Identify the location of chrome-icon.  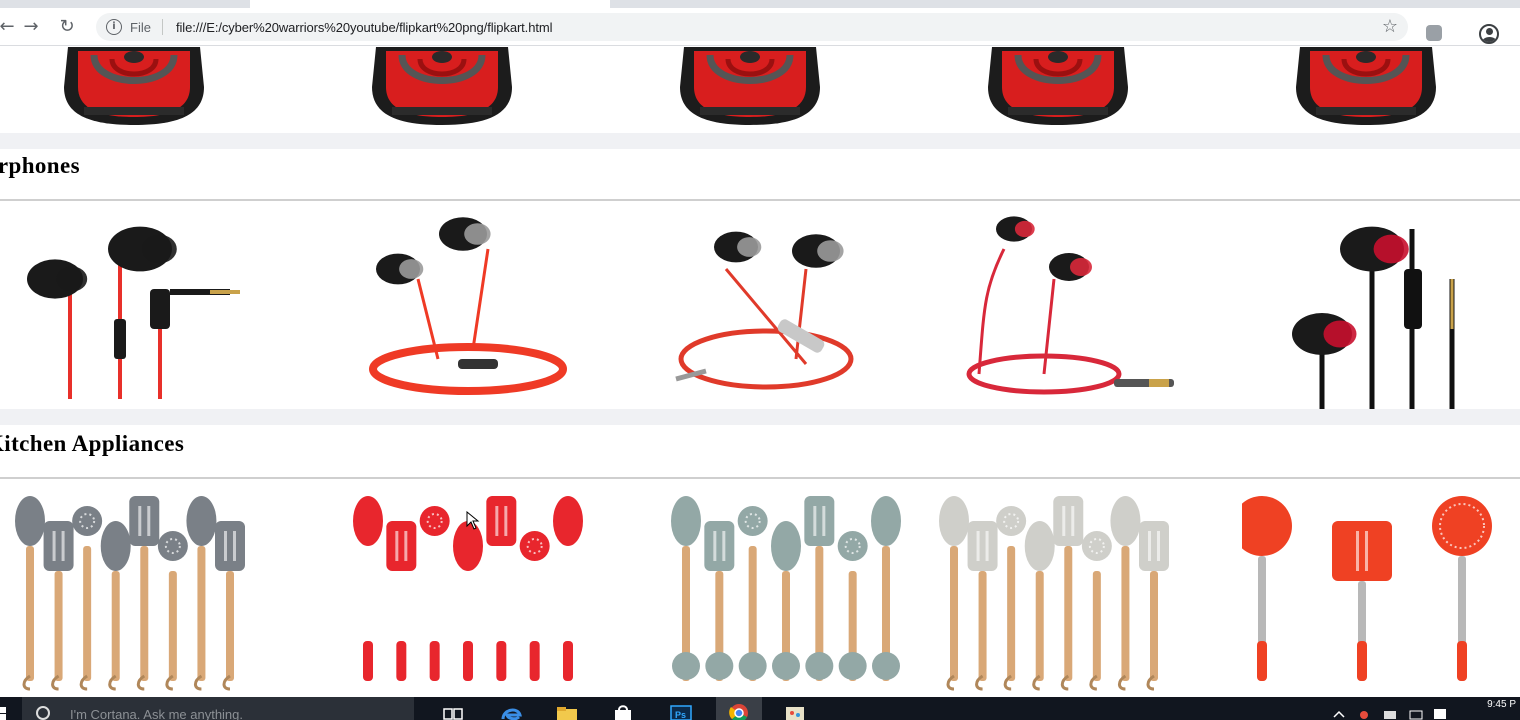
(739, 708).